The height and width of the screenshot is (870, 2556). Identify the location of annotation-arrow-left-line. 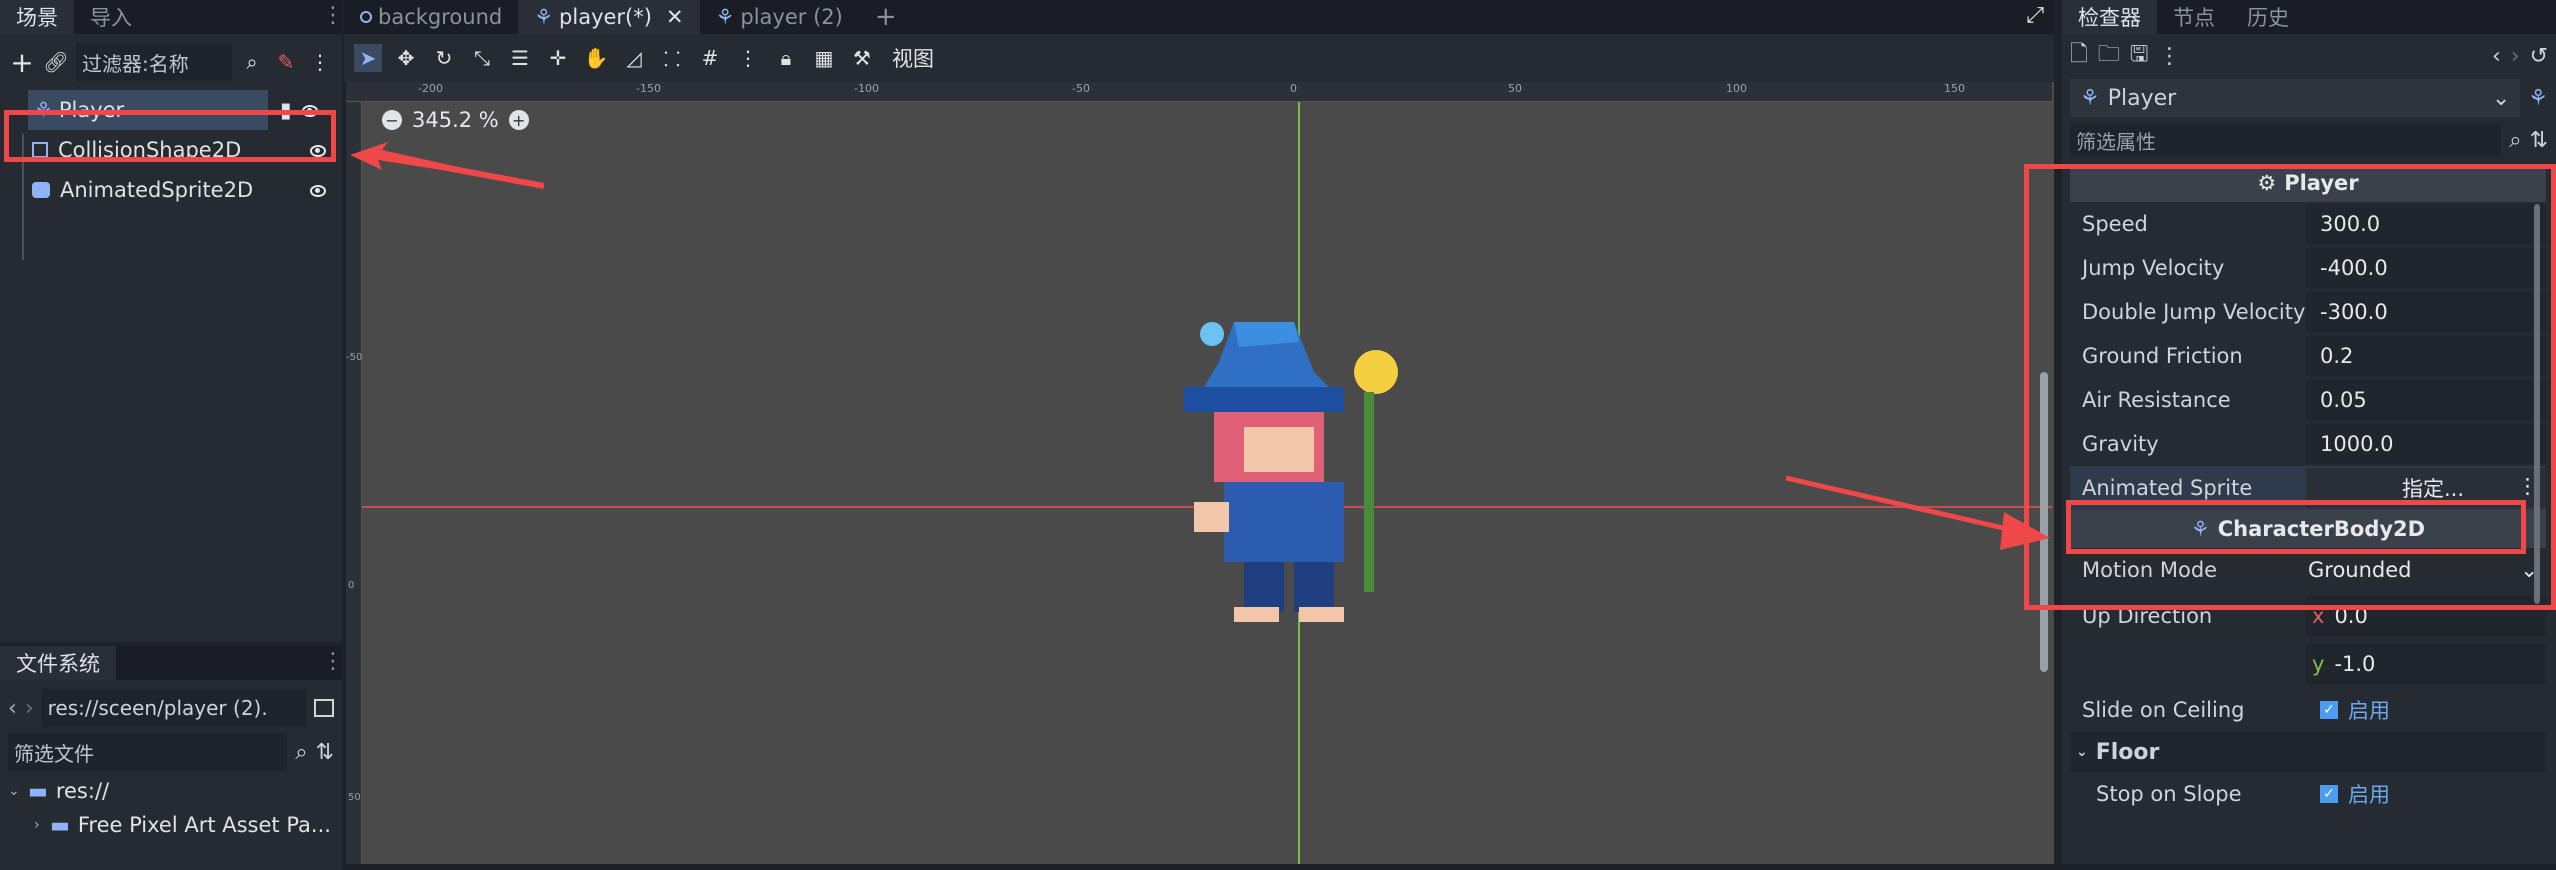
(458, 170).